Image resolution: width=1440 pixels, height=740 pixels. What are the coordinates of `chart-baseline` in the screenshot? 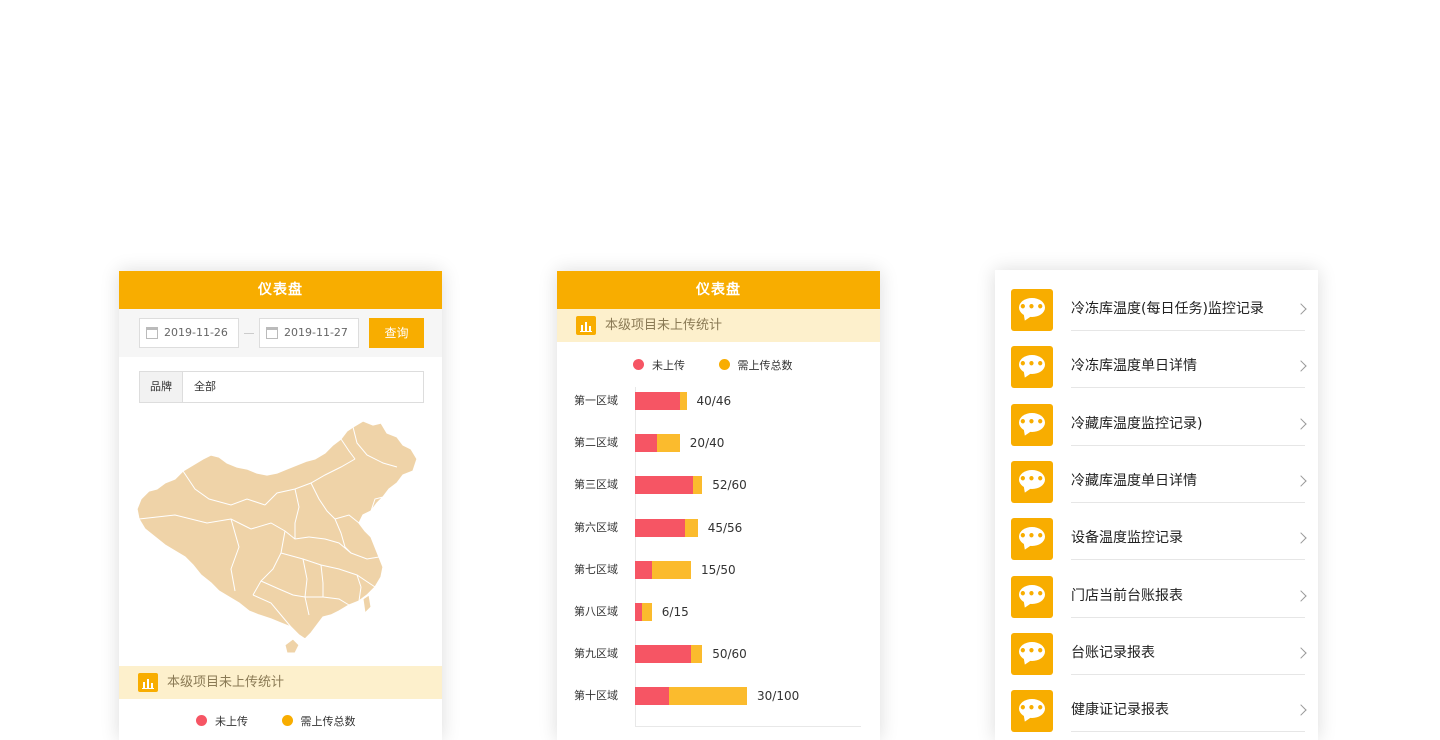 It's located at (748, 726).